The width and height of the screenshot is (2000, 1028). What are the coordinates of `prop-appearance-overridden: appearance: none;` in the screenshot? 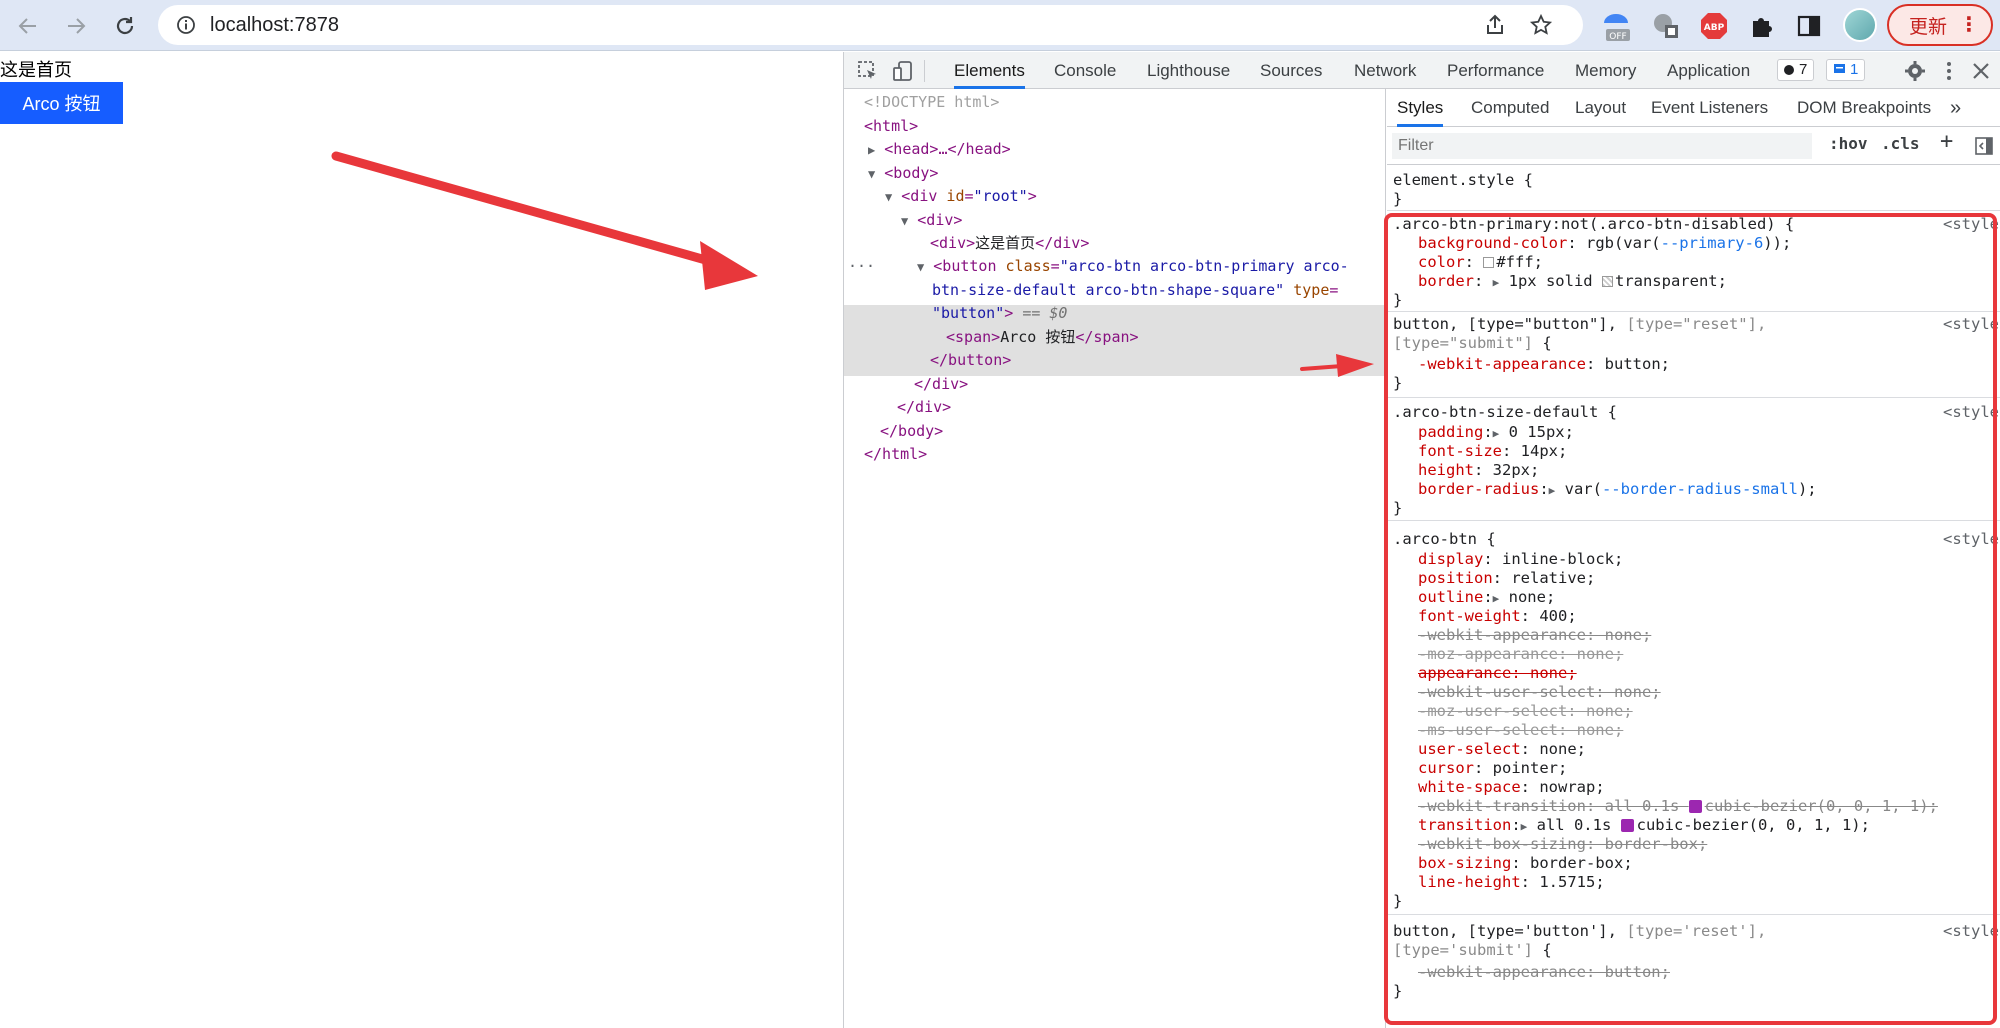 It's located at (1497, 673).